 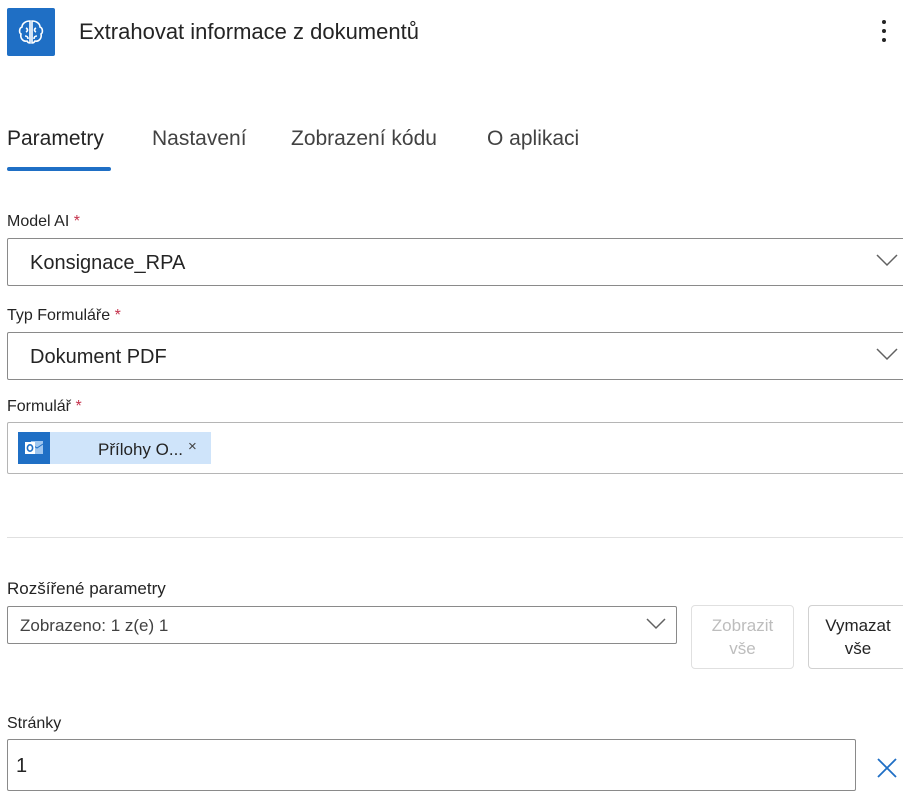 I want to click on form-token-chip: Přílohy O... ×, so click(x=114, y=448).